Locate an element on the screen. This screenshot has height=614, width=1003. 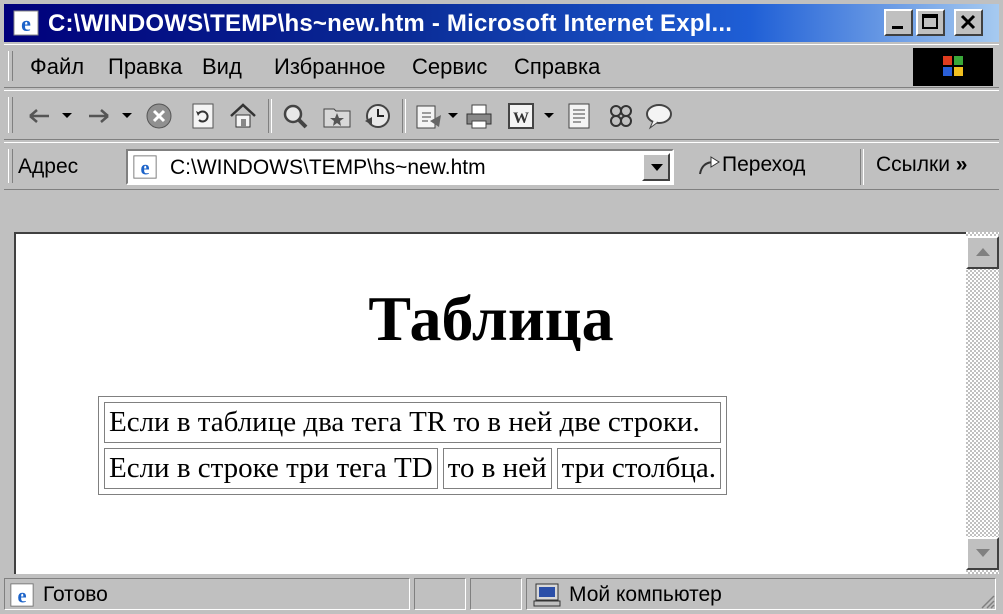
status-zone-cell: Мой компьютер is located at coordinates (761, 594).